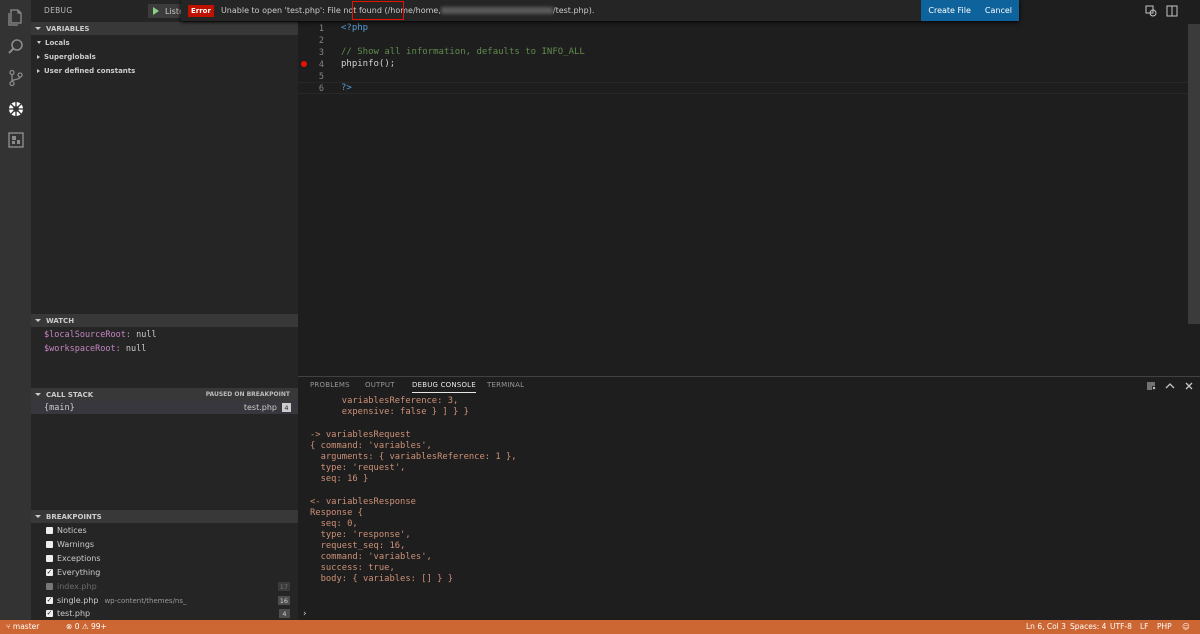  What do you see at coordinates (1194, 174) in the screenshot?
I see `editor-scrollbar` at bounding box center [1194, 174].